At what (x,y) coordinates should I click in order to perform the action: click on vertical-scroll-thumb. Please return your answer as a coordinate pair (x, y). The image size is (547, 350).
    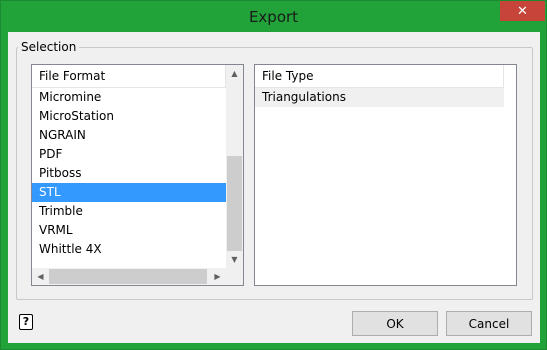
    Looking at the image, I should click on (234, 203).